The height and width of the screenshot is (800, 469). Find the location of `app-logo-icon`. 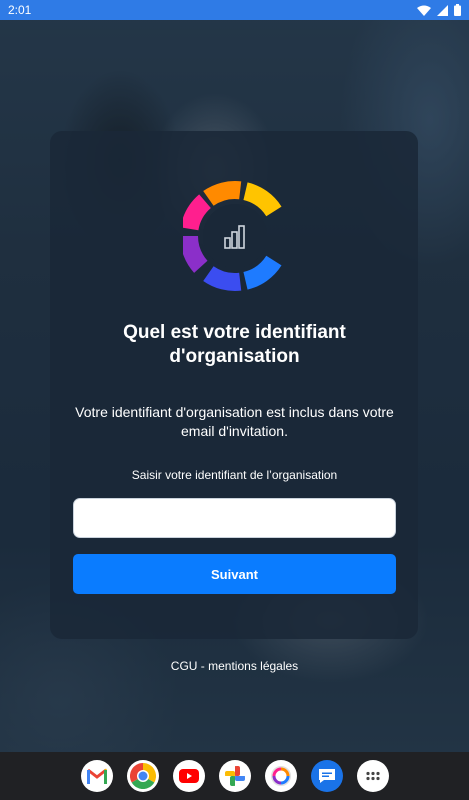

app-logo-icon is located at coordinates (232, 236).